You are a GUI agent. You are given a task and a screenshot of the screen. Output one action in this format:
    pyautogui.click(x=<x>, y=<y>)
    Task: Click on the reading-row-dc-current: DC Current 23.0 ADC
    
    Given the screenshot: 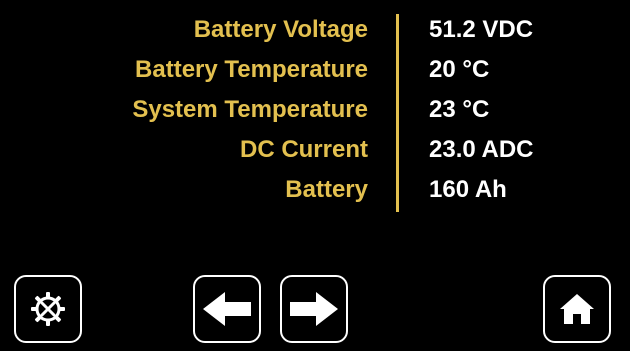 What is the action you would take?
    pyautogui.click(x=315, y=150)
    